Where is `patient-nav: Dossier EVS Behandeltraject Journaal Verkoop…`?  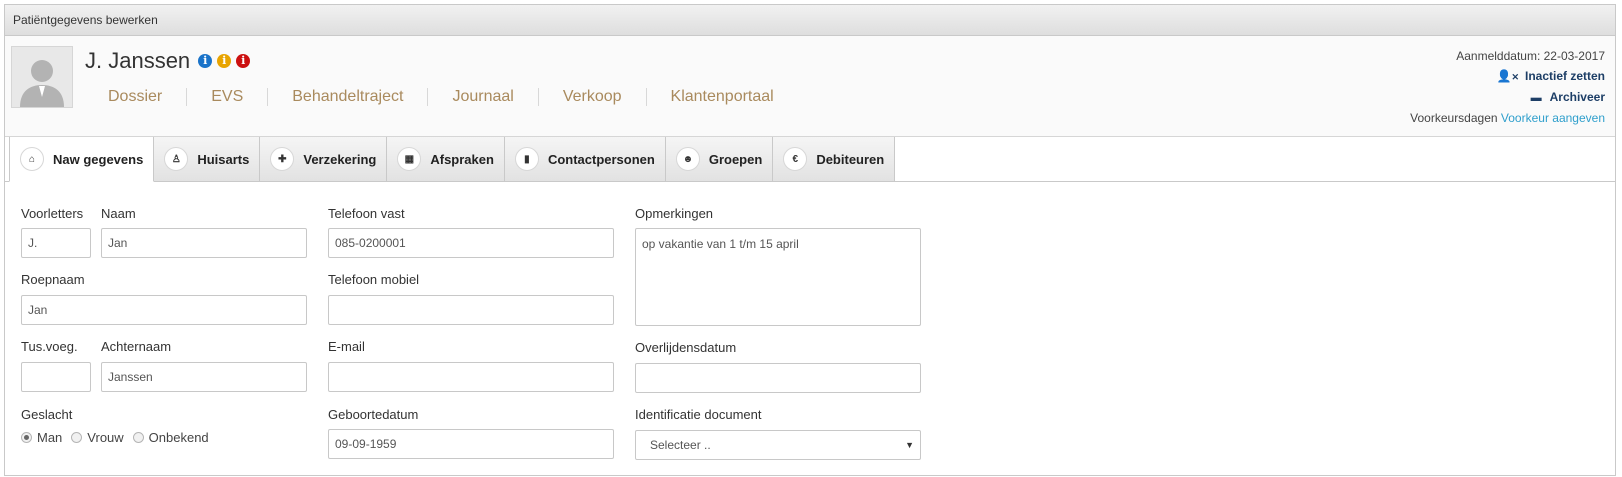
patient-nav: Dossier EVS Behandeltraject Journaal Verkoop… is located at coordinates (441, 97).